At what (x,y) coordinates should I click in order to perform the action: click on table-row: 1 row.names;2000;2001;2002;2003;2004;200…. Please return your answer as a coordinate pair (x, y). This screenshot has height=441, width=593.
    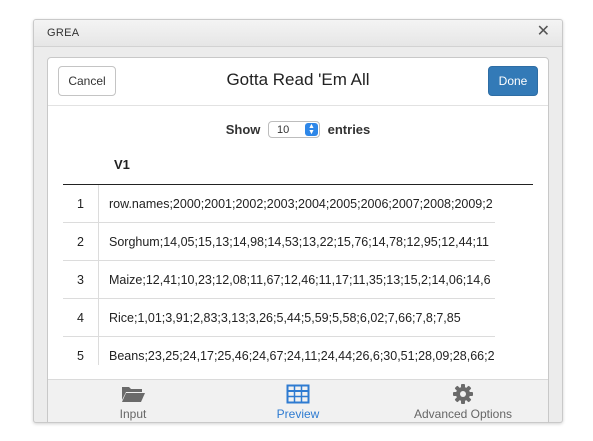
    Looking at the image, I should click on (279, 204).